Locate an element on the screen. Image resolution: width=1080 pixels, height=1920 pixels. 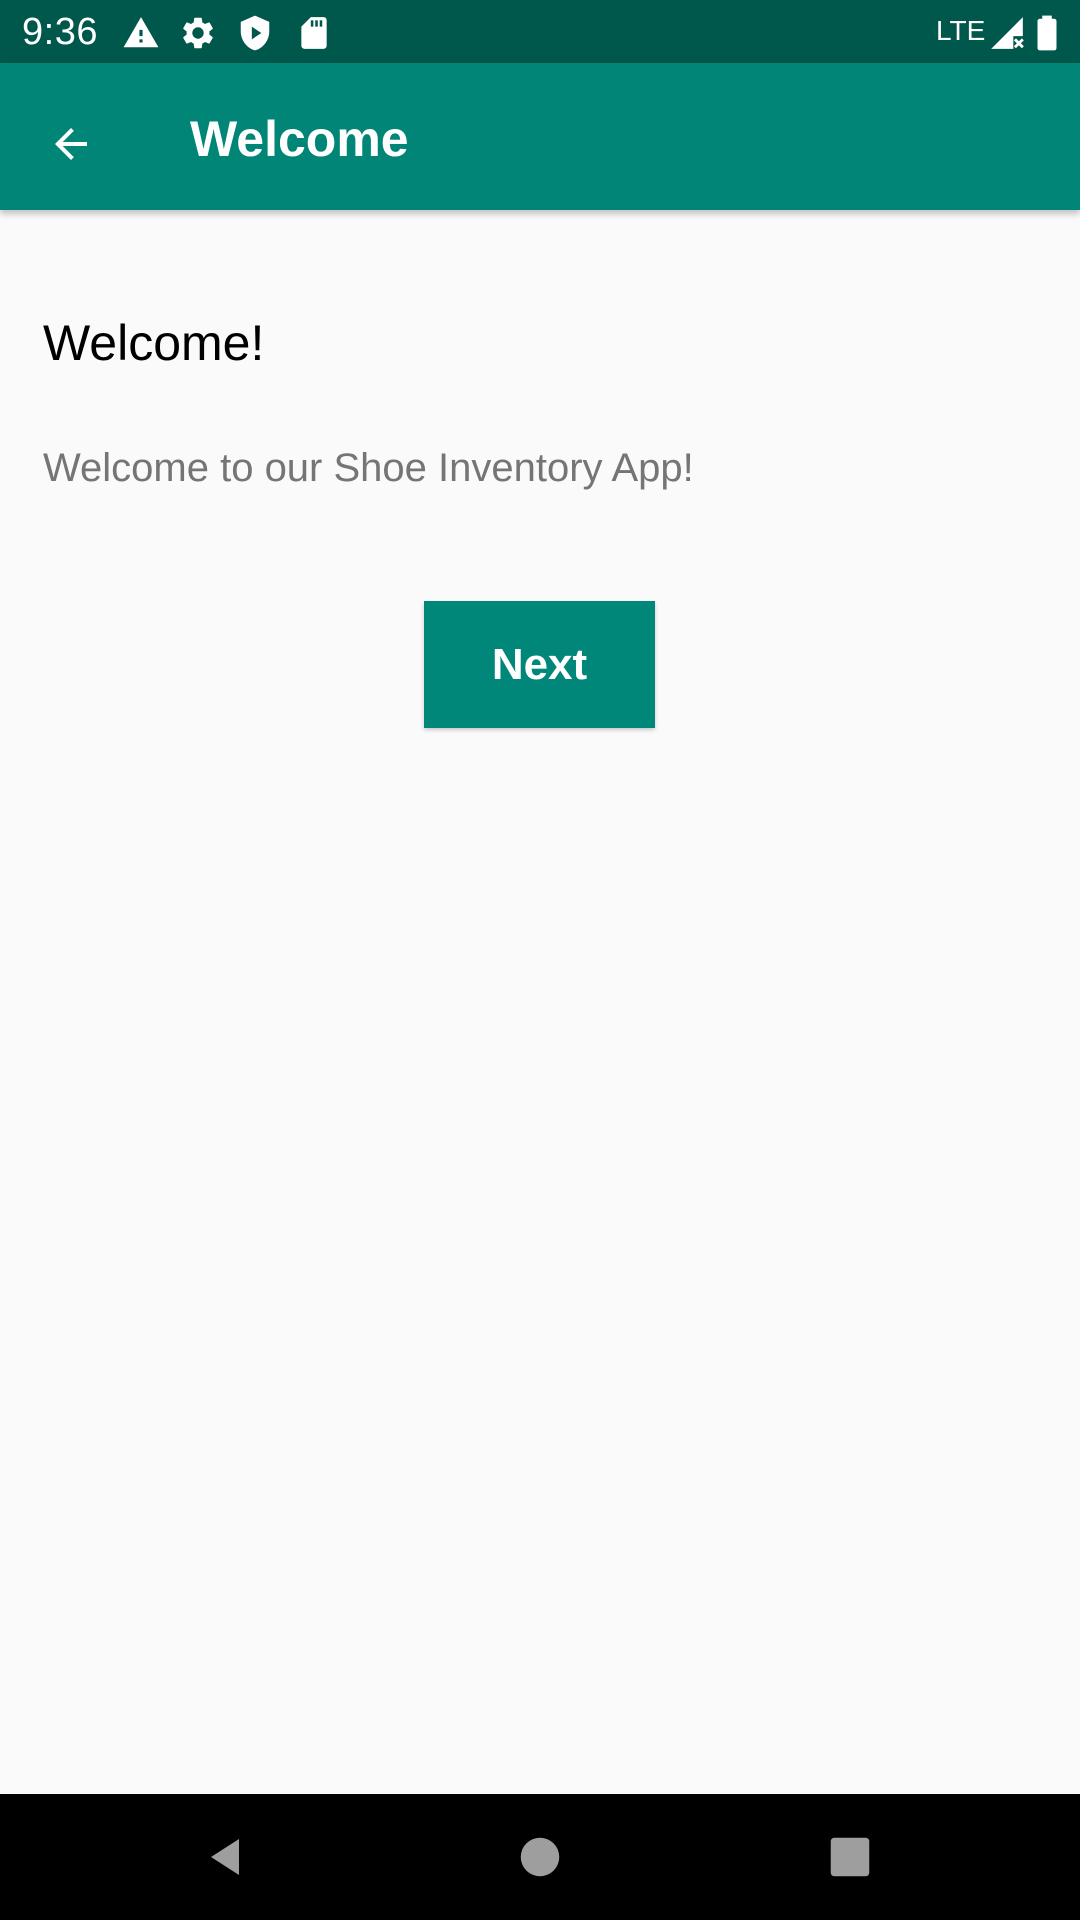
nav-recents-button is located at coordinates (850, 1857).